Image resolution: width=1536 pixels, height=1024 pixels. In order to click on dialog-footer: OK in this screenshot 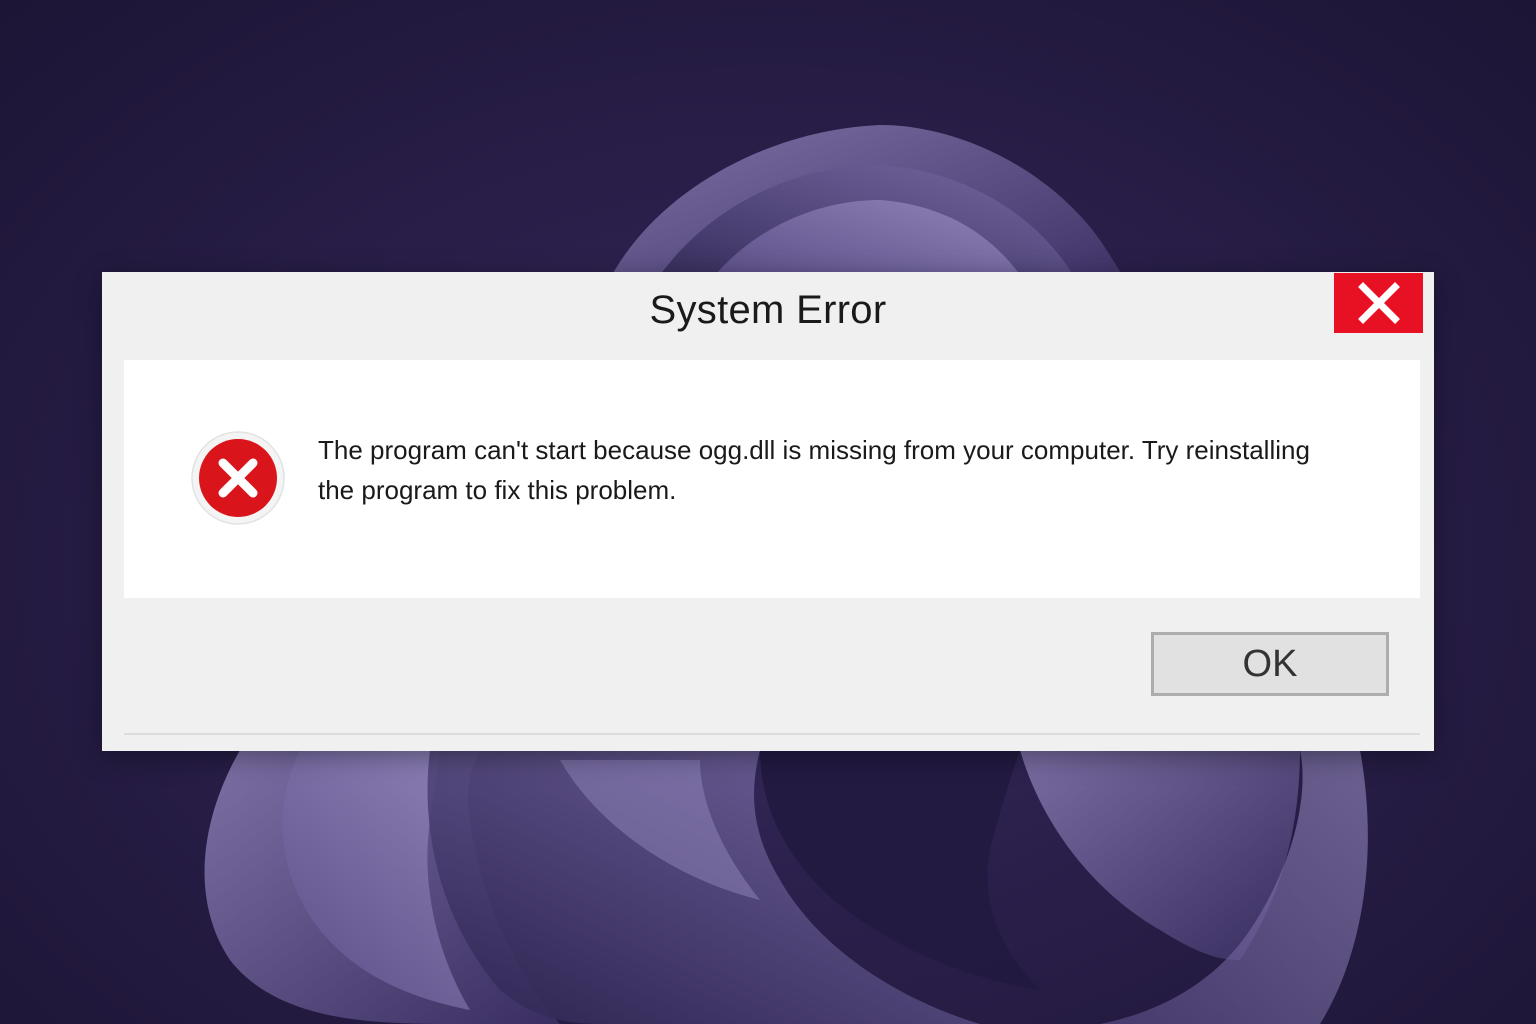, I will do `click(772, 666)`.